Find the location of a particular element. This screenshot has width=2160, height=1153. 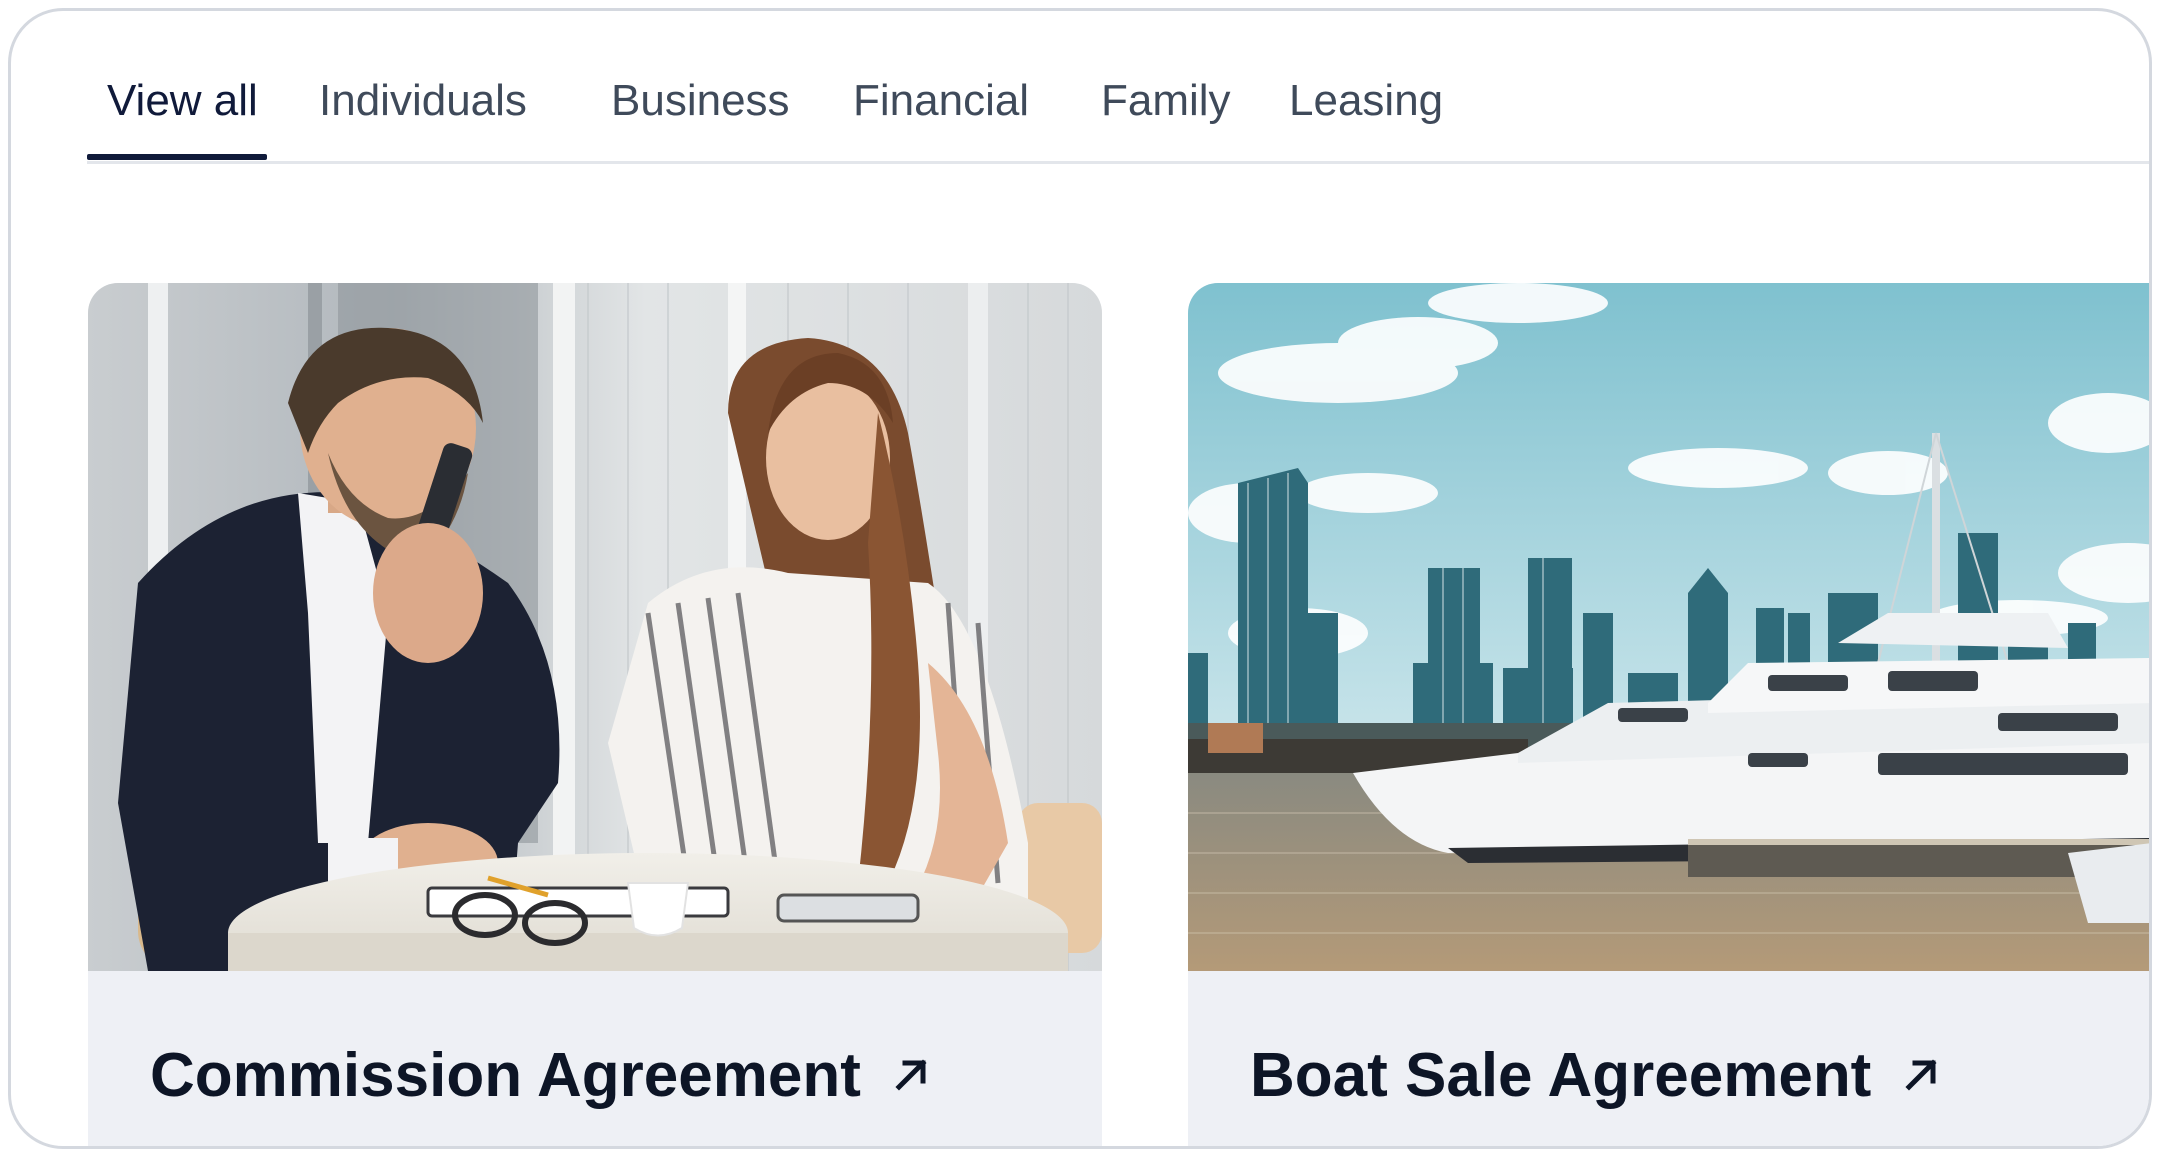

tab-financial: Financial is located at coordinates (941, 101).